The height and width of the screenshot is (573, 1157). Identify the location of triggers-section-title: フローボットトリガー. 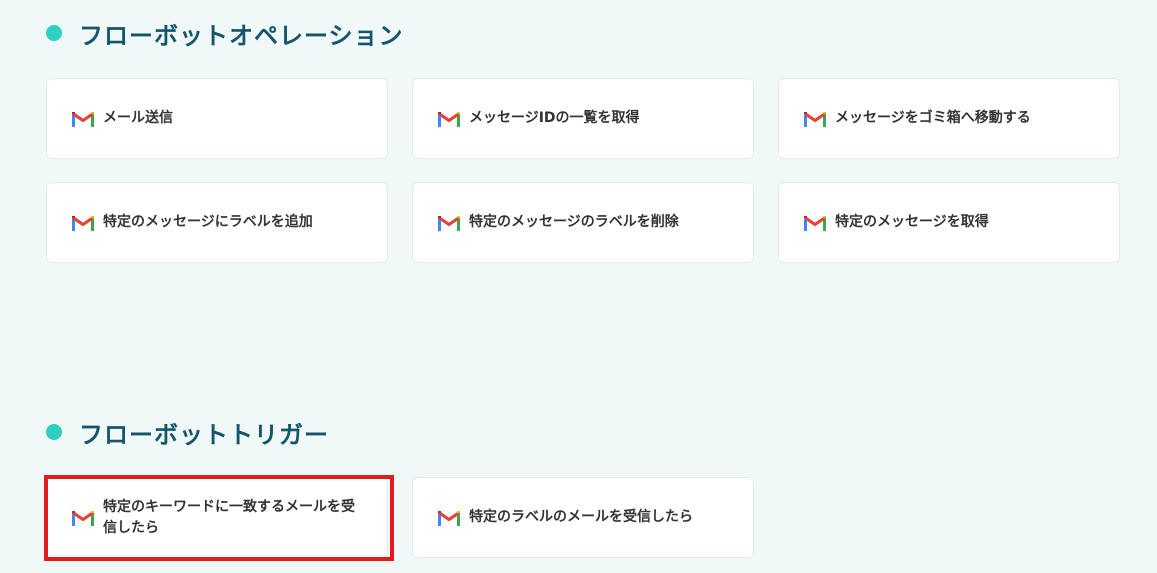
(187, 433).